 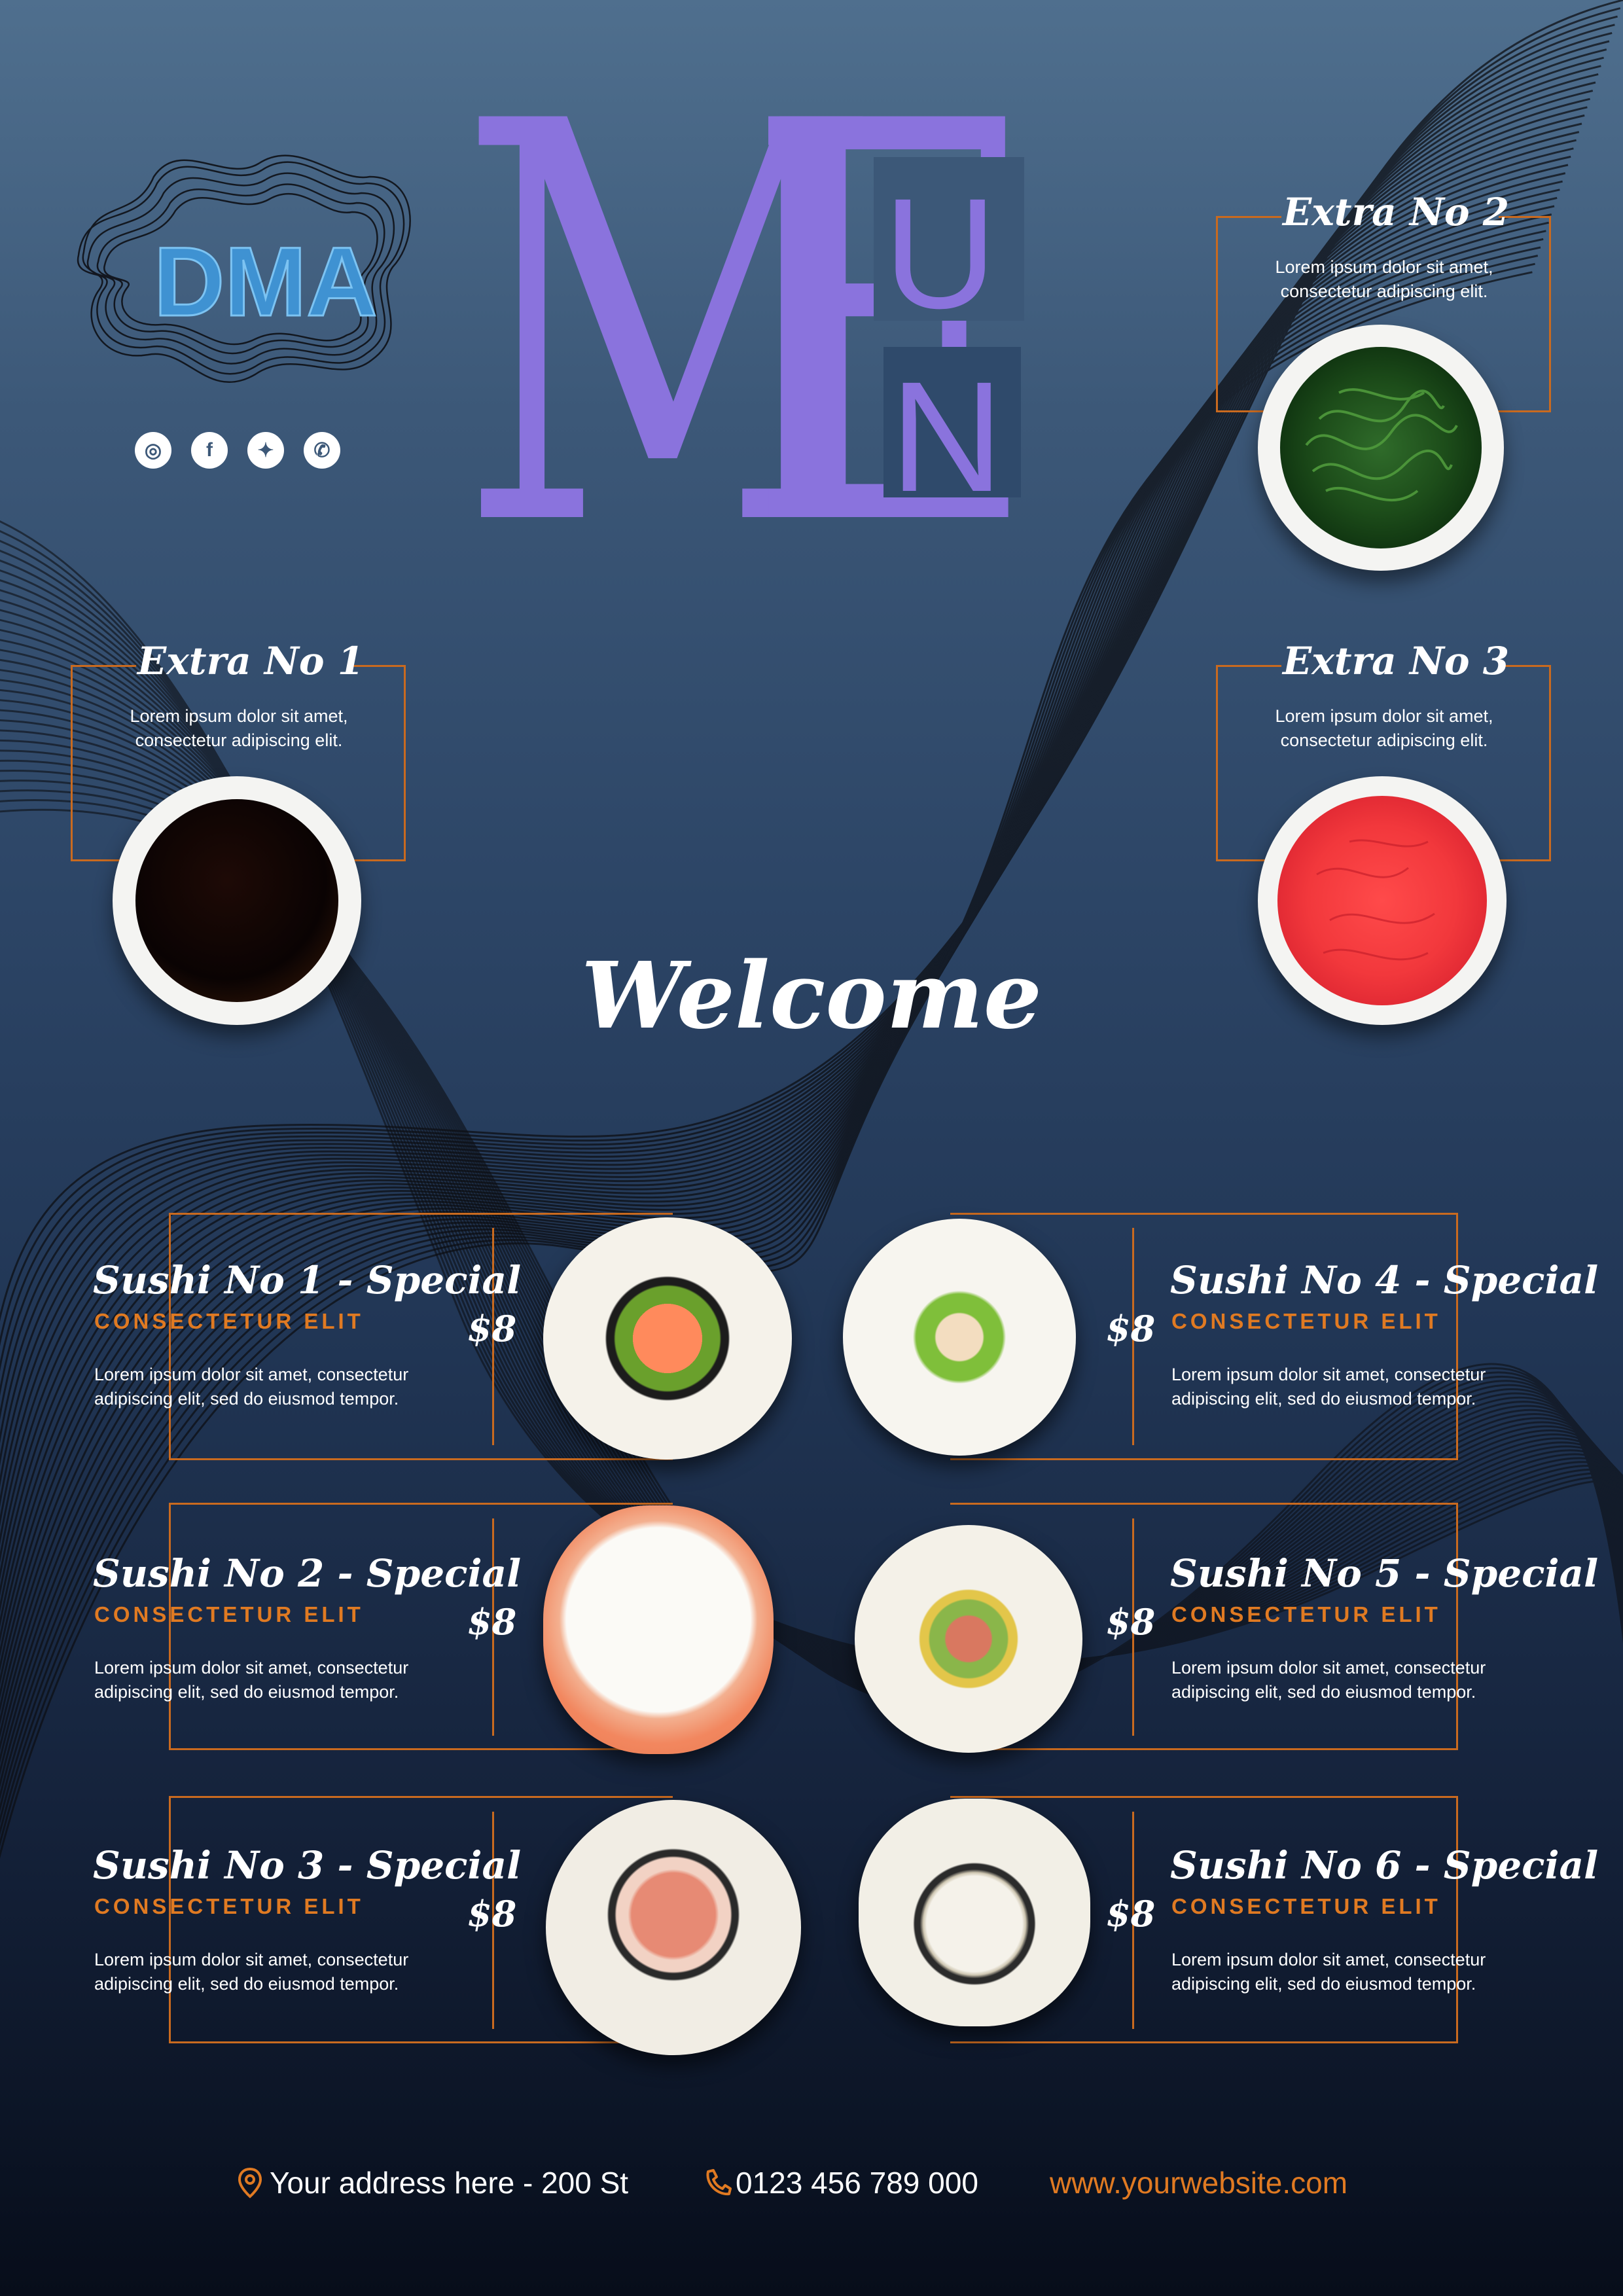 What do you see at coordinates (940, 253) in the screenshot?
I see `menu-letter-u: U` at bounding box center [940, 253].